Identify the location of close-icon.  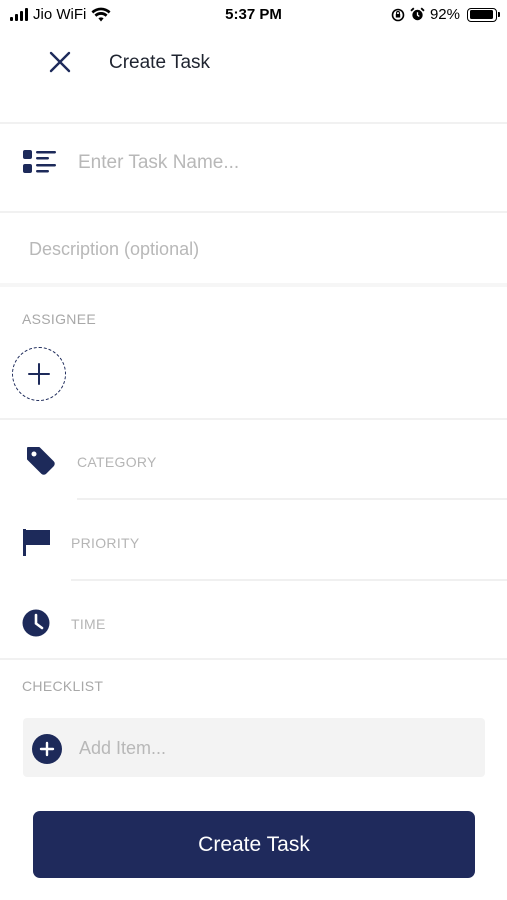
(60, 62).